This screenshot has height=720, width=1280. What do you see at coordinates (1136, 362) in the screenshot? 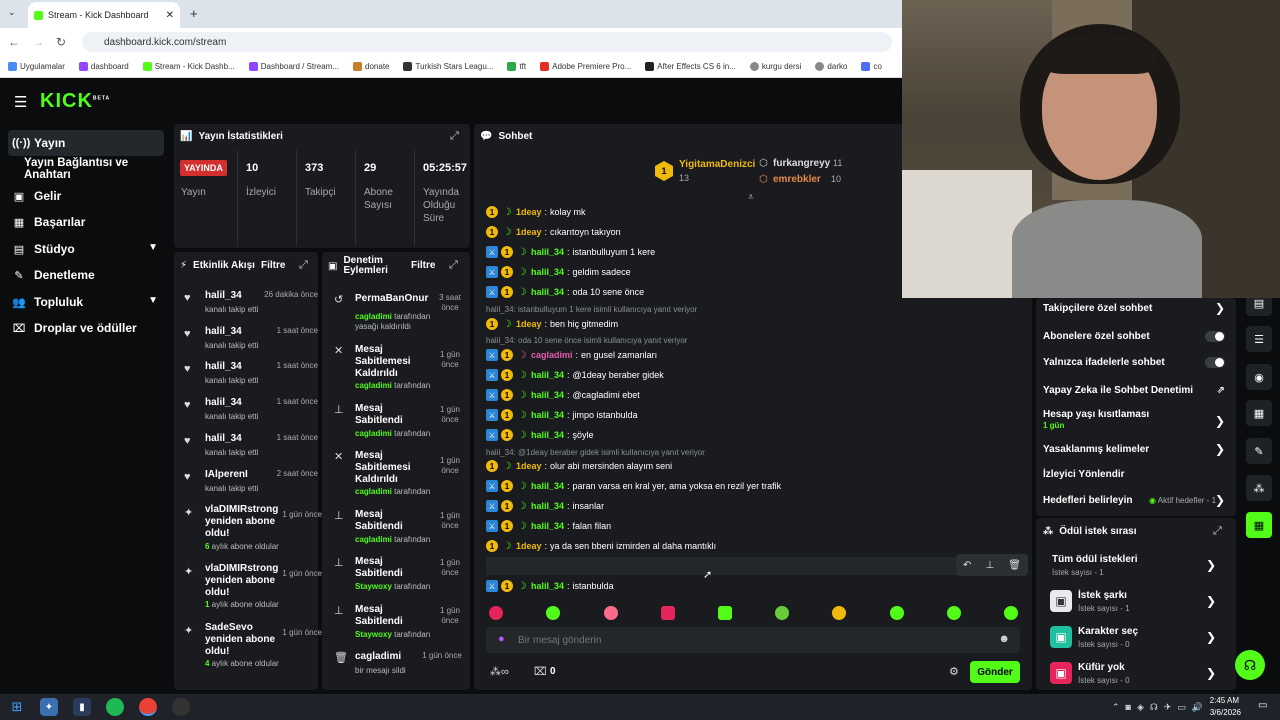
I see `setting-emotes-only: Yalnızca ifadelerle sohbet` at bounding box center [1136, 362].